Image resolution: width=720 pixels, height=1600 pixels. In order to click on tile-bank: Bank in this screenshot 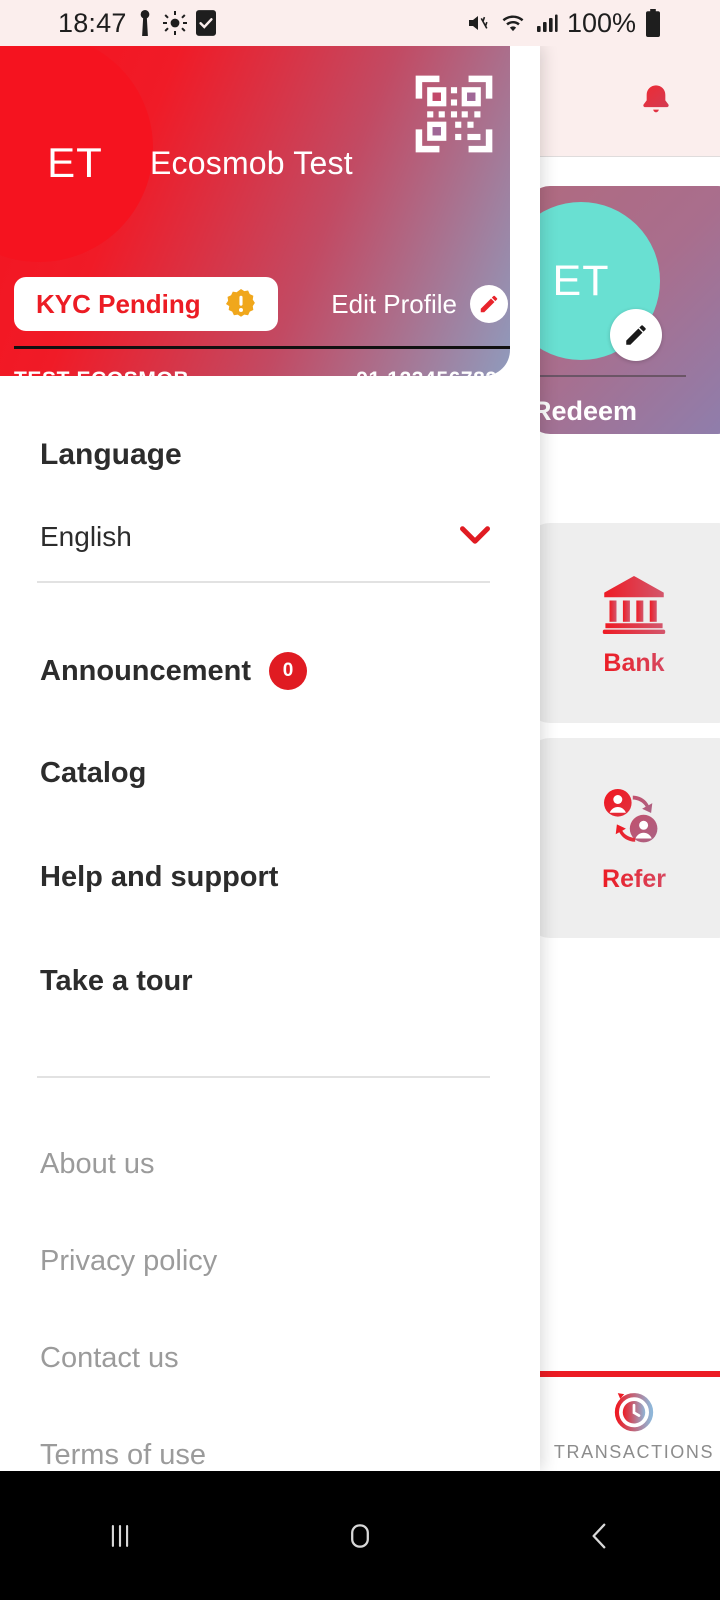, I will do `click(624, 623)`.